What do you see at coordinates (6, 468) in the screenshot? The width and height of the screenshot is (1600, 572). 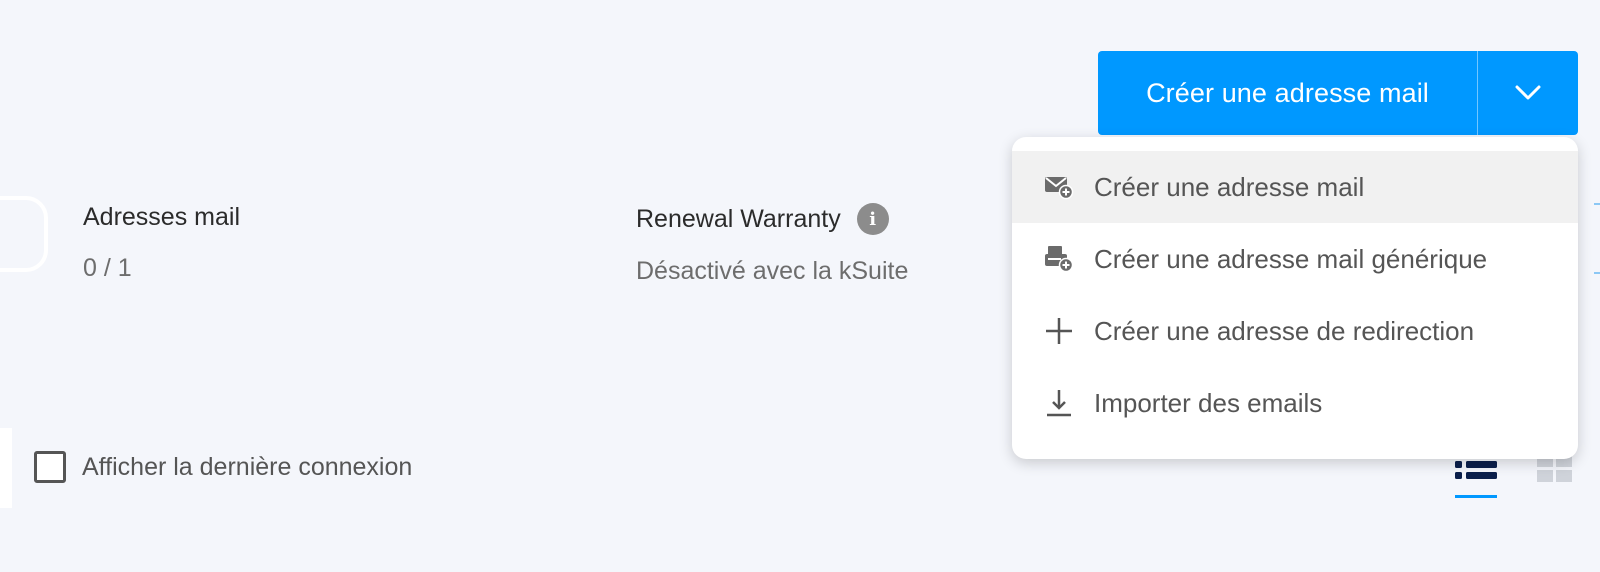 I see `partial-panel-edge` at bounding box center [6, 468].